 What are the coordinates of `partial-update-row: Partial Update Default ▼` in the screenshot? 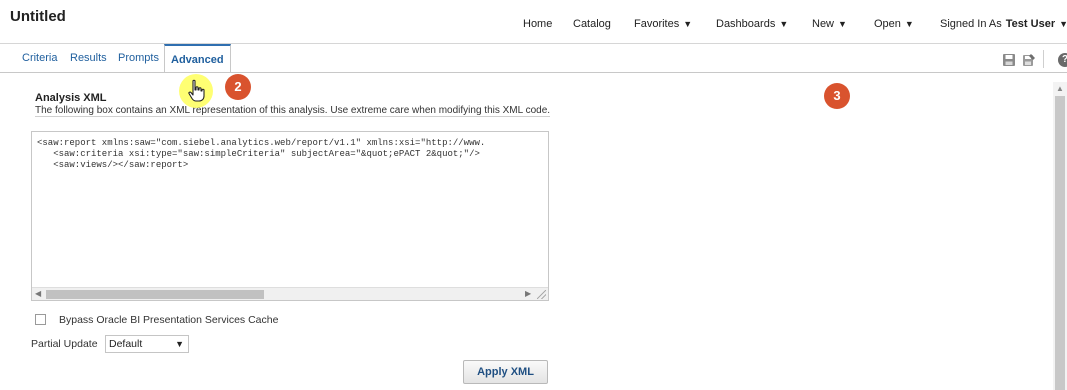 It's located at (110, 344).